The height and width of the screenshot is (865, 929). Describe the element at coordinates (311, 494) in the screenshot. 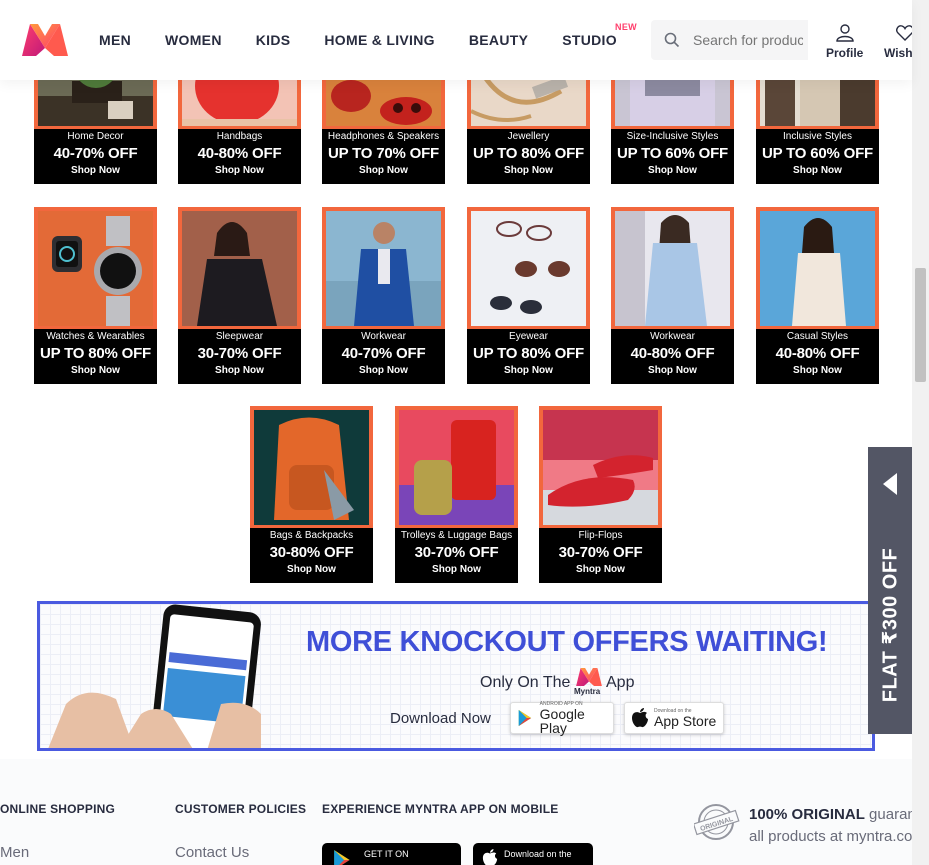

I see `tile-bags-backpacks: Bags & Backpacks 30-80% OFF Shop Now` at that location.